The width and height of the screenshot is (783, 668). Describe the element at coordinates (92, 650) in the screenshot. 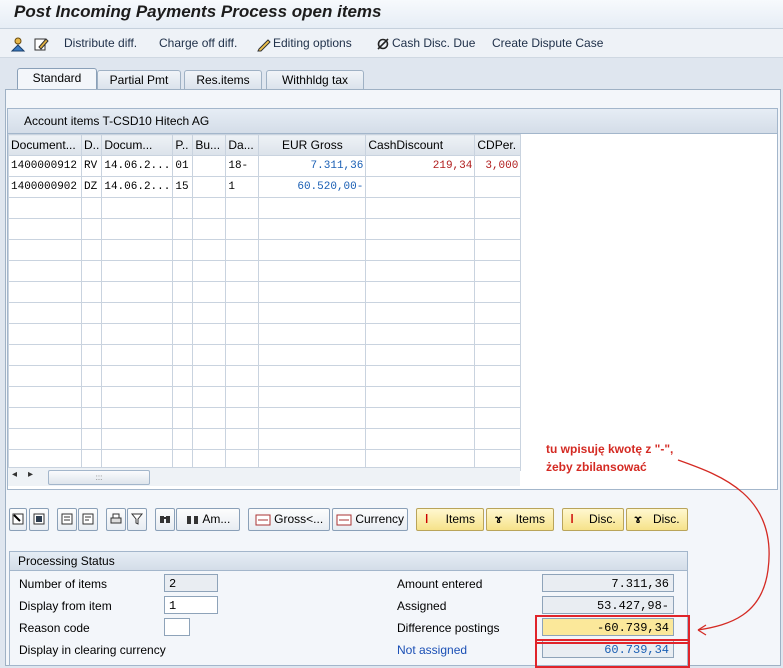

I see `display-clearing-currency-label: Display in clearing currency` at that location.